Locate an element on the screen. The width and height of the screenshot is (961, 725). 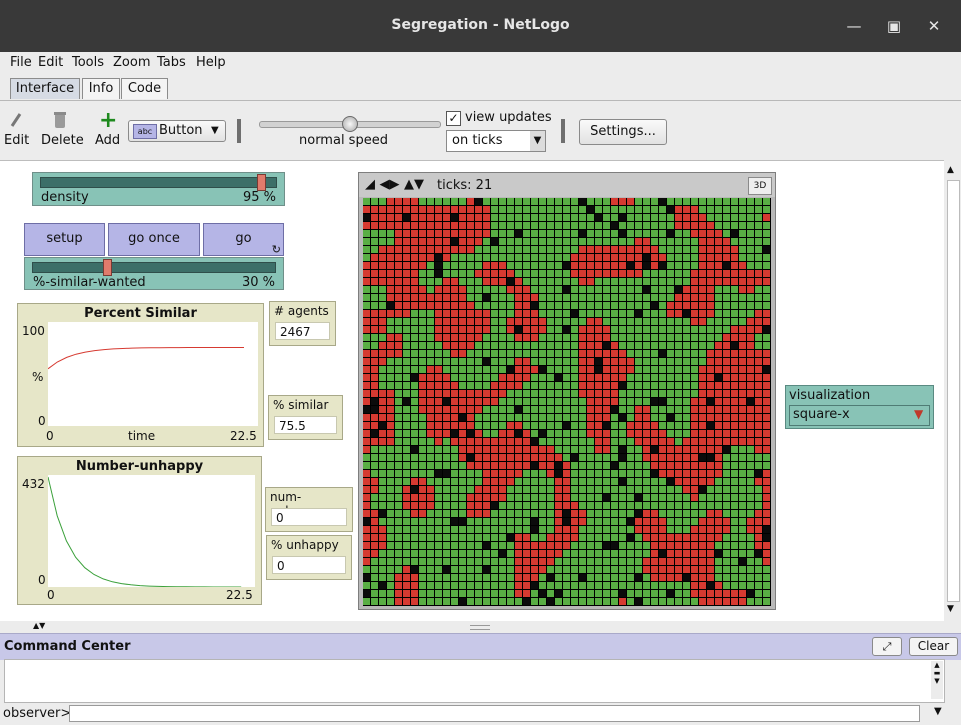
3d-button: 3D is located at coordinates (760, 186).